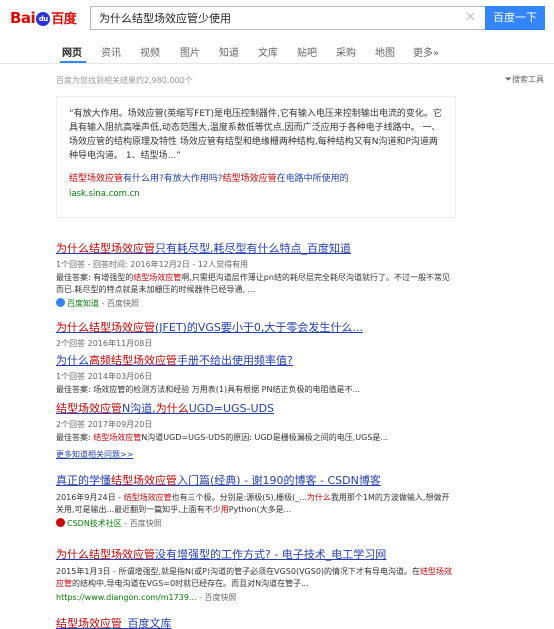 The width and height of the screenshot is (554, 629). I want to click on header: Baidu百度 ✕ 百度一下, so click(277, 18).